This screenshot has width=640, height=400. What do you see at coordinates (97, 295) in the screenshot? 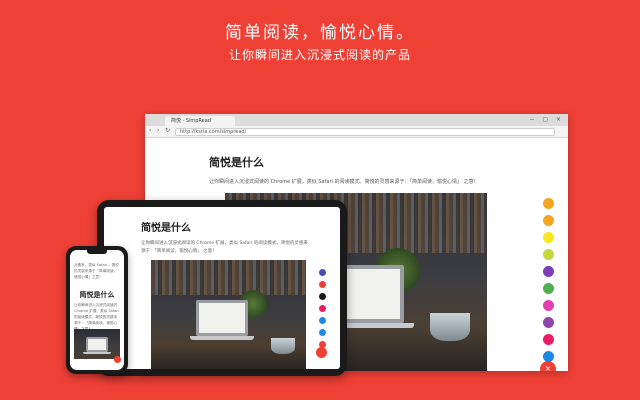
I see `phone-article-title: 简悦是什么` at bounding box center [97, 295].